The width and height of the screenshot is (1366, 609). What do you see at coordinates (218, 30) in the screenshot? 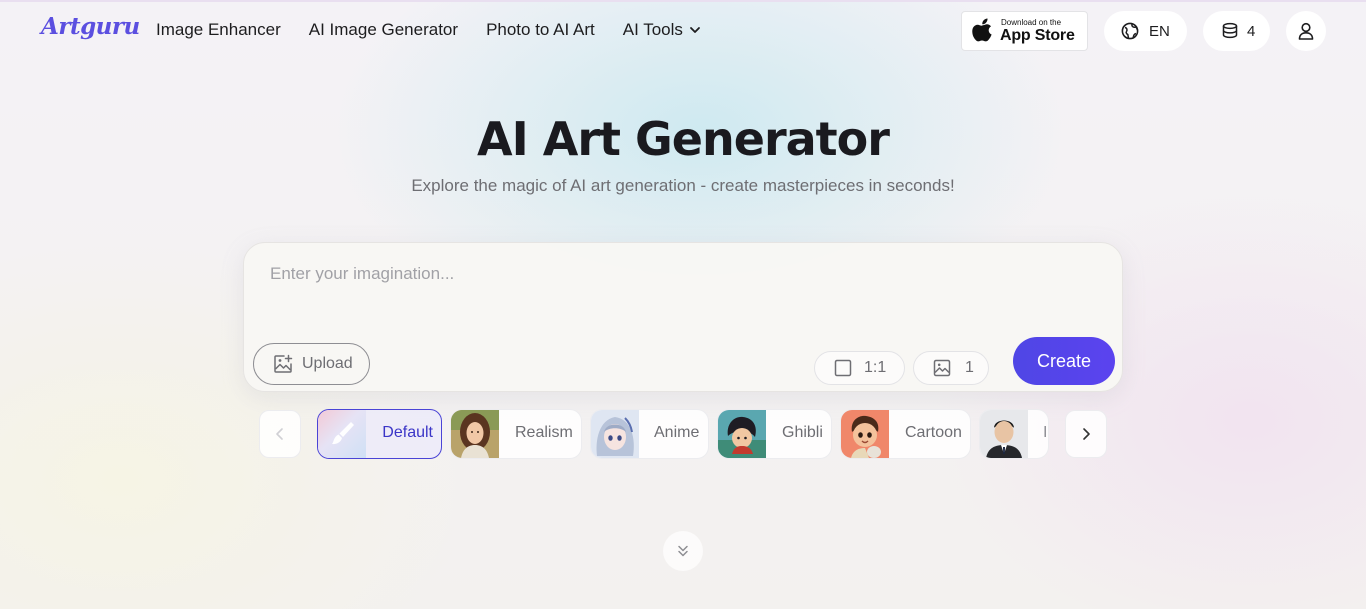
I see `nav-image-enhancer: Image Enhancer` at bounding box center [218, 30].